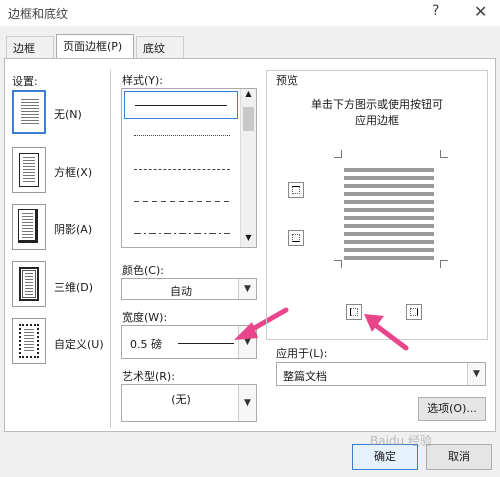 This screenshot has width=500, height=477. What do you see at coordinates (110, 249) in the screenshot?
I see `divider-left` at bounding box center [110, 249].